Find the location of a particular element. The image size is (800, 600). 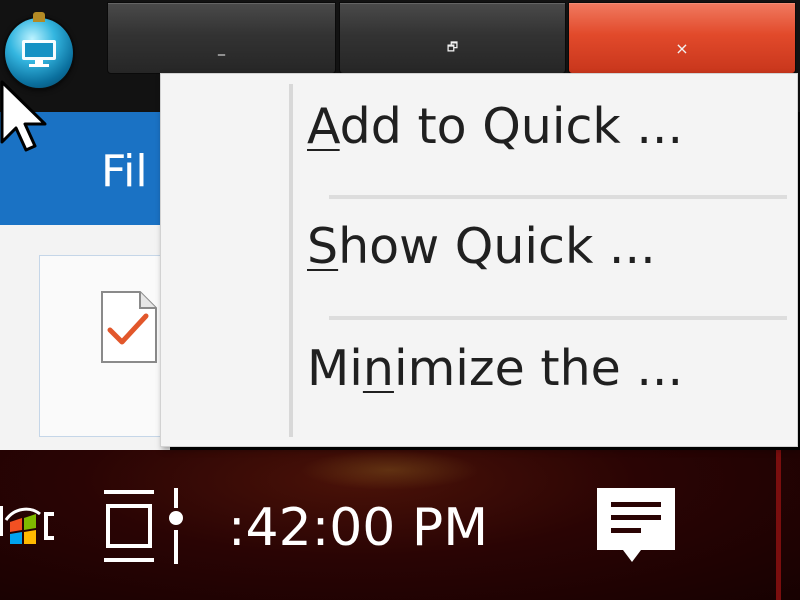

menu-item-mnemonic: n is located at coordinates (378, 368).